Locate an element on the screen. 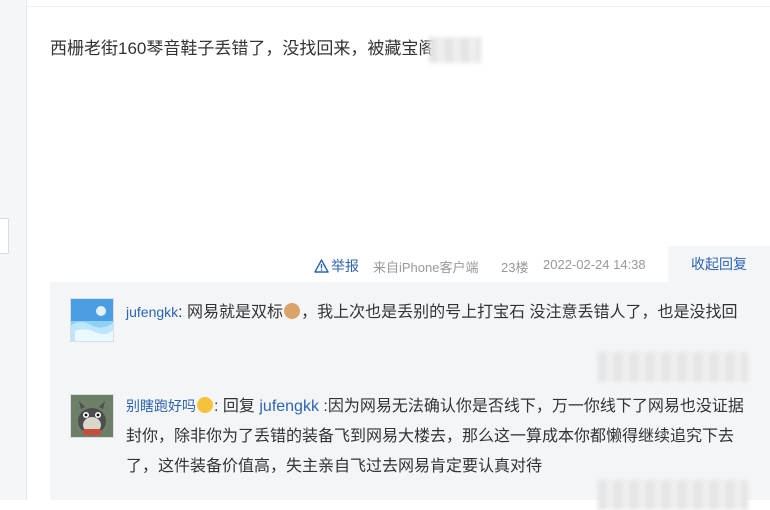 This screenshot has height=510, width=770. reply-username: 别瞎跑好吗 is located at coordinates (161, 406).